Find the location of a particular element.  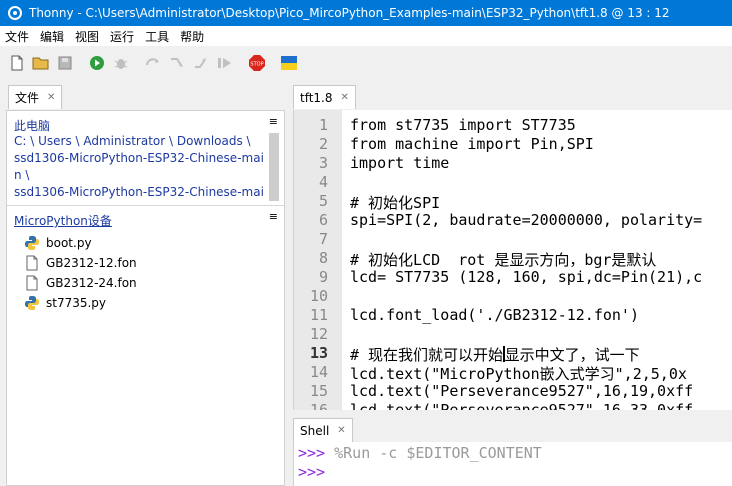

line-number: 14 is located at coordinates (318, 372).